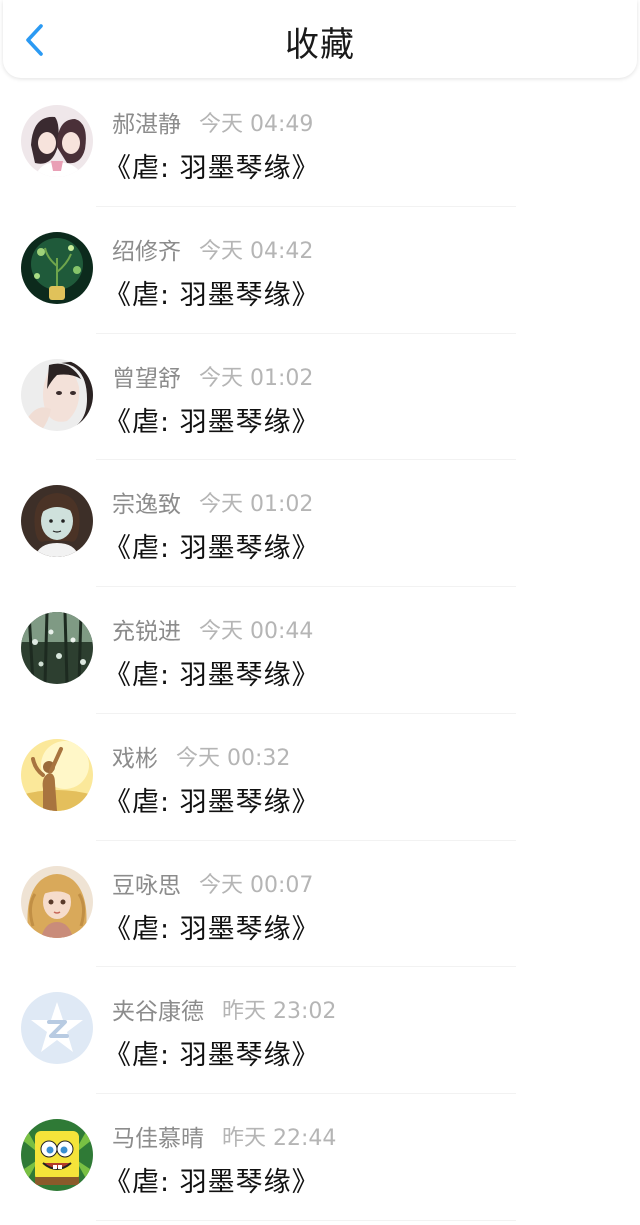 The width and height of the screenshot is (640, 1225). I want to click on list-item: 绍修齐 今天 04:42 《虐: 羽墨琴缘》, so click(320, 270).